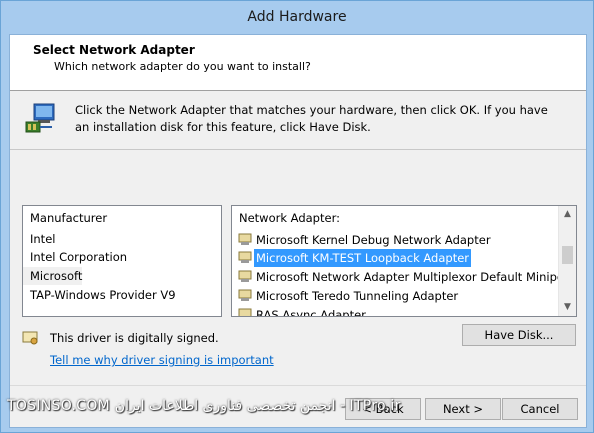 This screenshot has height=433, width=594. What do you see at coordinates (162, 360) in the screenshot?
I see `driver-signing-link: Tell me why driver signing is important` at bounding box center [162, 360].